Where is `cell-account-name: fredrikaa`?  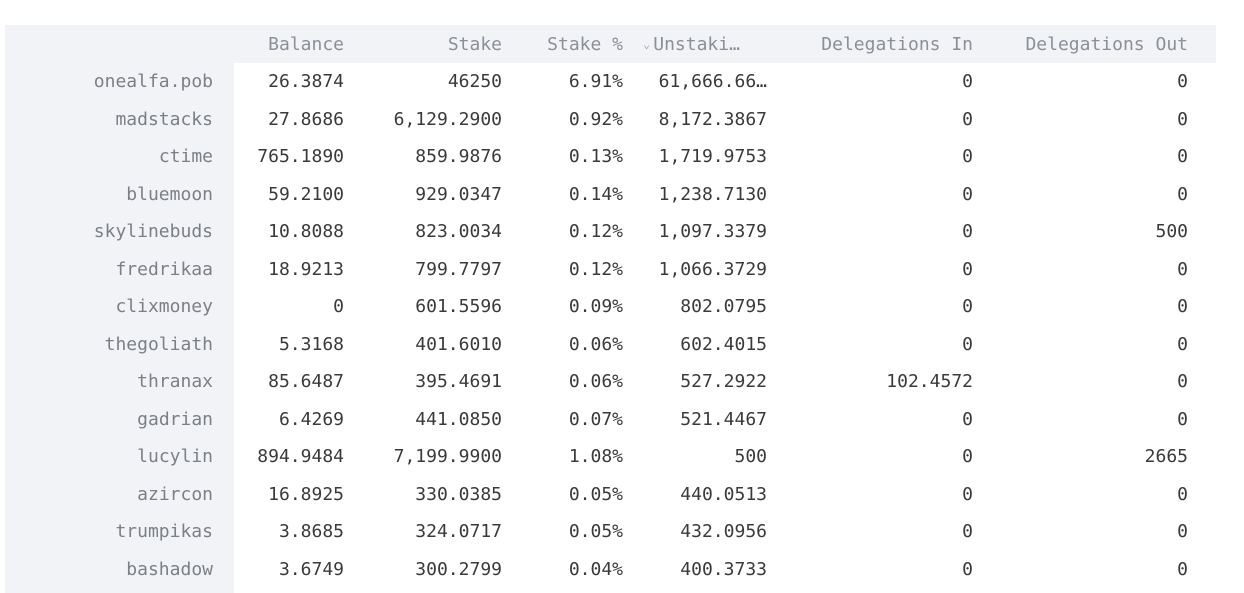
cell-account-name: fredrikaa is located at coordinates (115, 270).